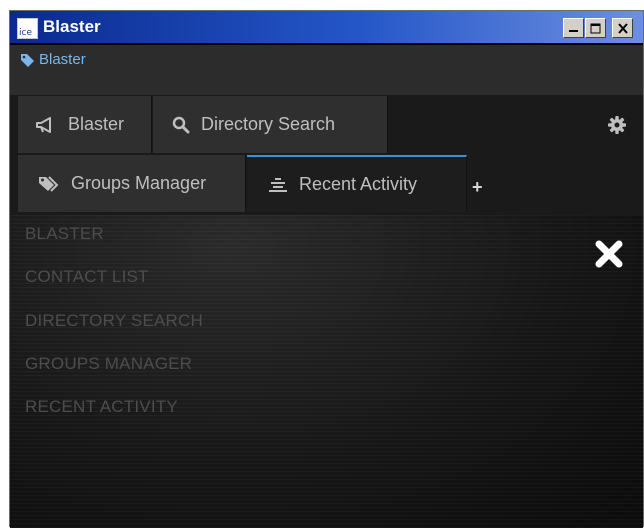  I want to click on menu-item-blaster: BLASTER, so click(64, 234).